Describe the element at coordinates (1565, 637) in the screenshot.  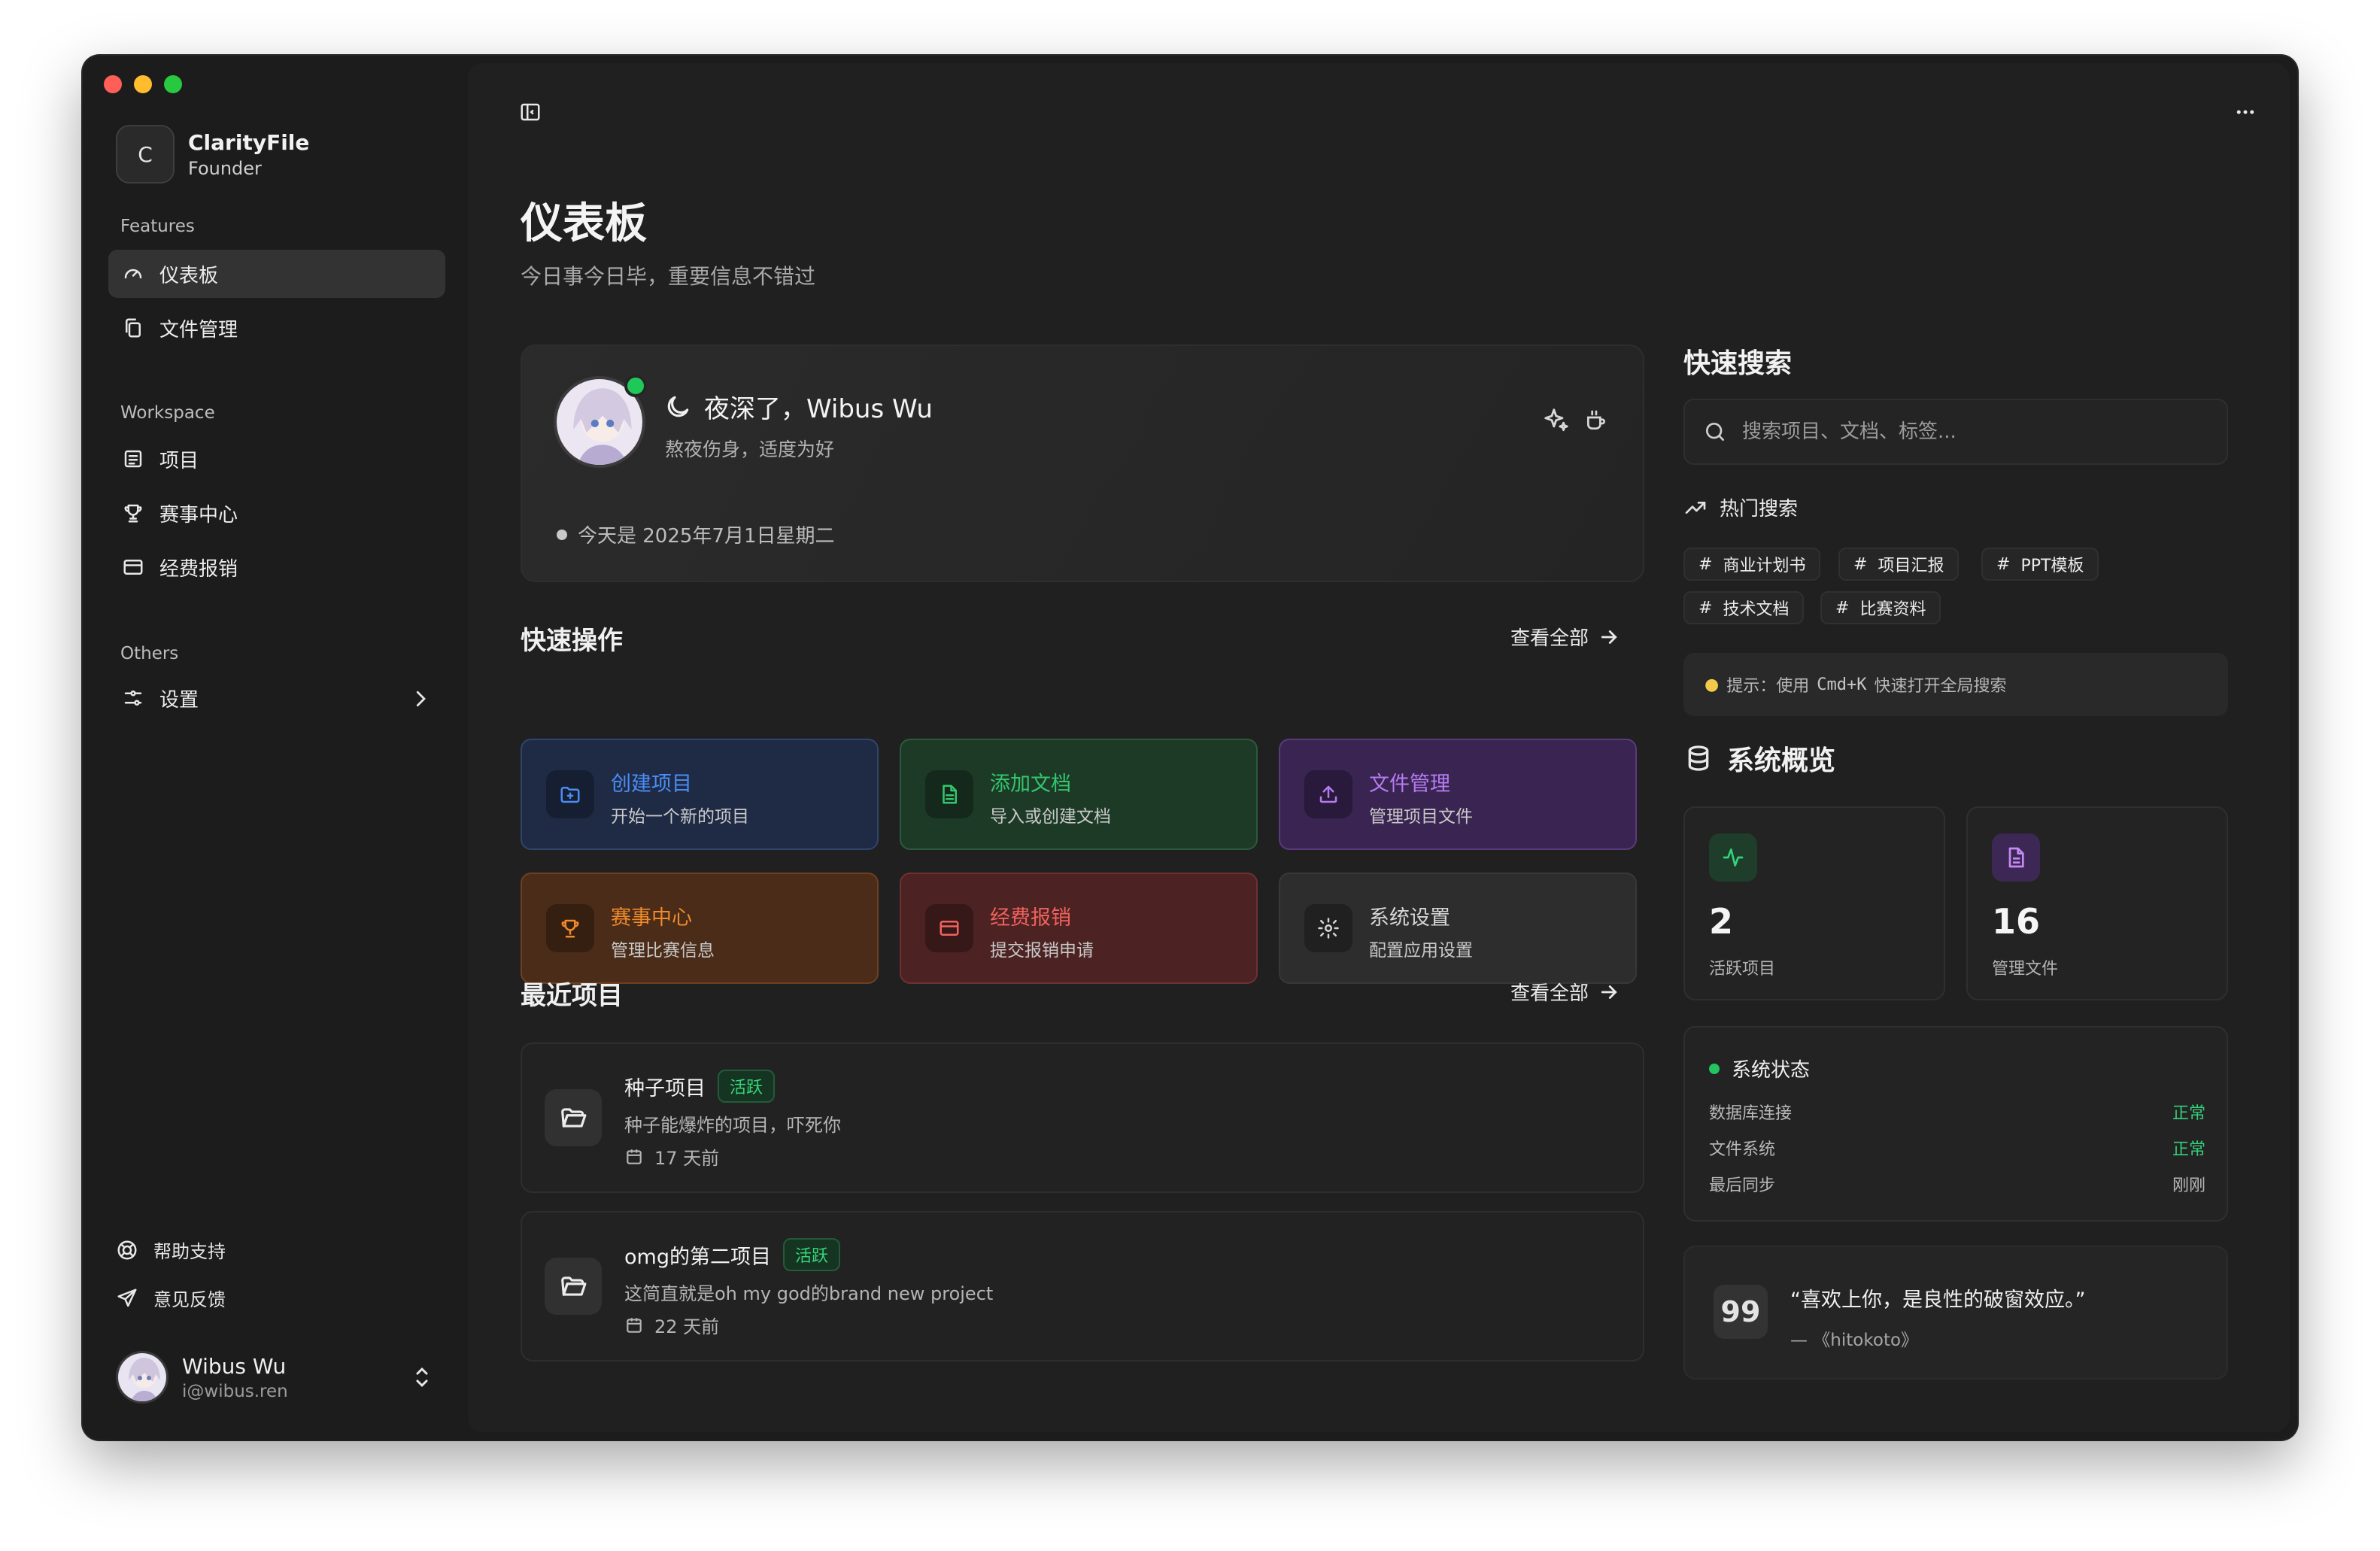
I see `quick-actions-view-all-link: 查看全部` at that location.